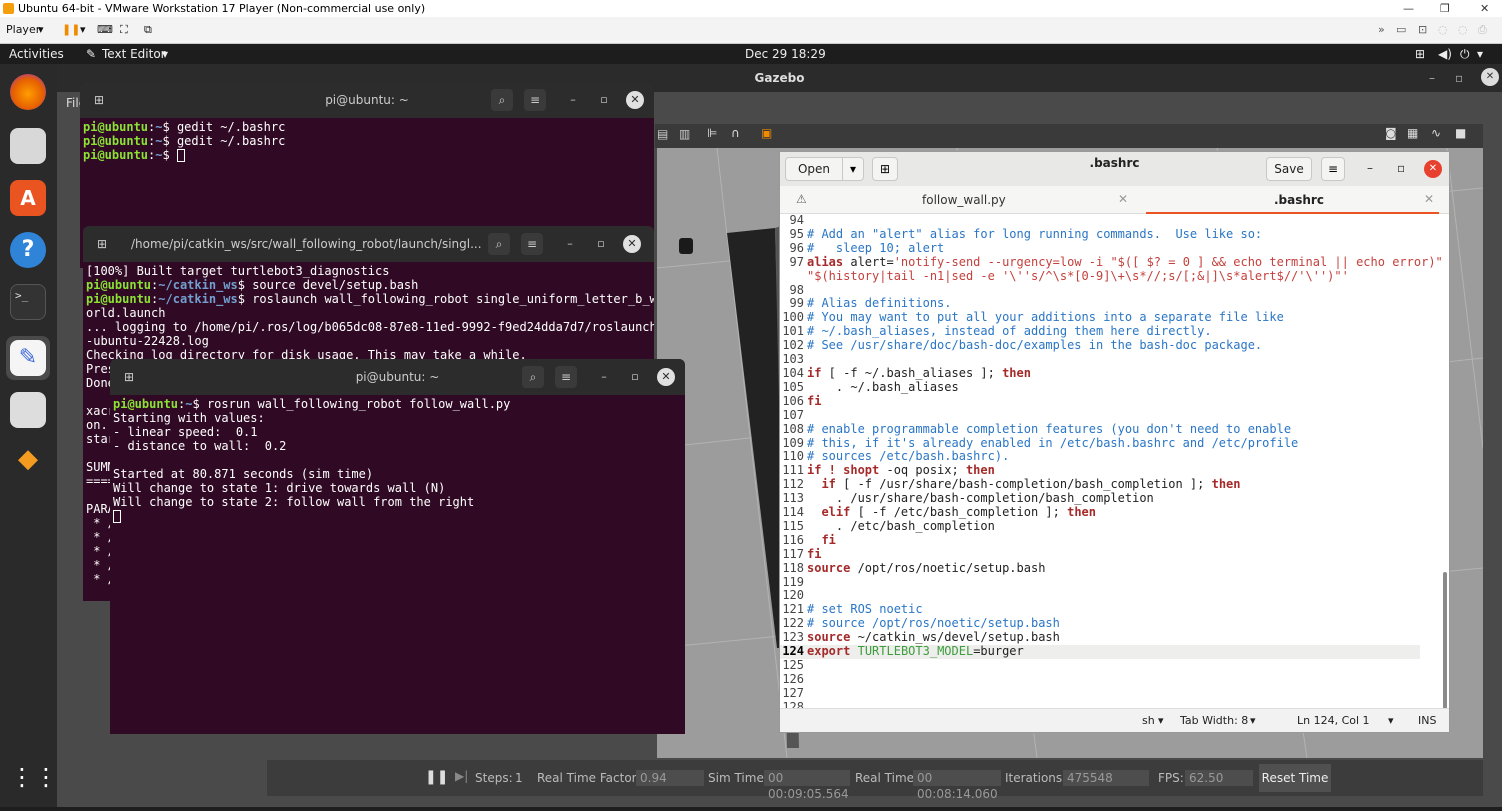 The height and width of the screenshot is (811, 1502). What do you see at coordinates (1295, 778) in the screenshot?
I see `reset-time-button: Reset Time` at bounding box center [1295, 778].